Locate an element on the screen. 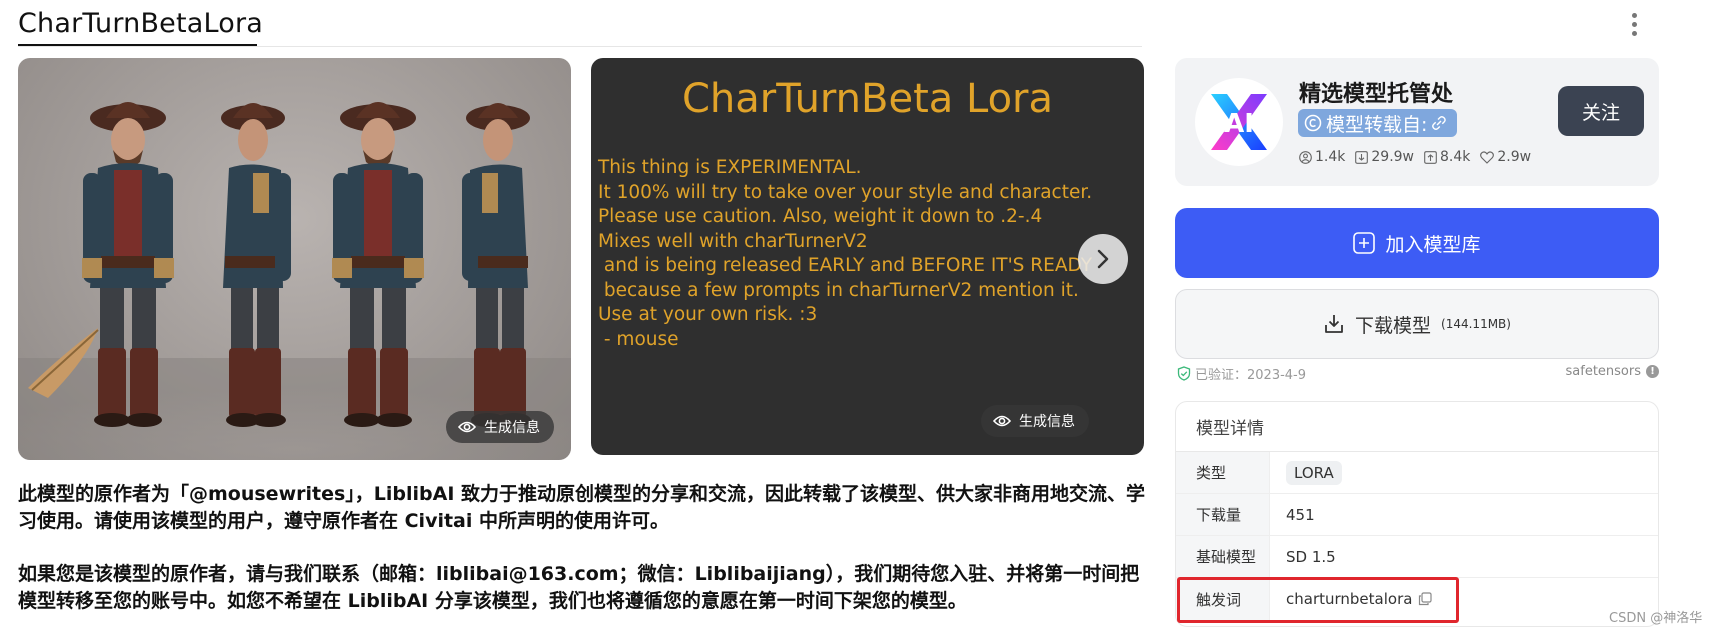  trigger-word-highlight-box is located at coordinates (1318, 600).